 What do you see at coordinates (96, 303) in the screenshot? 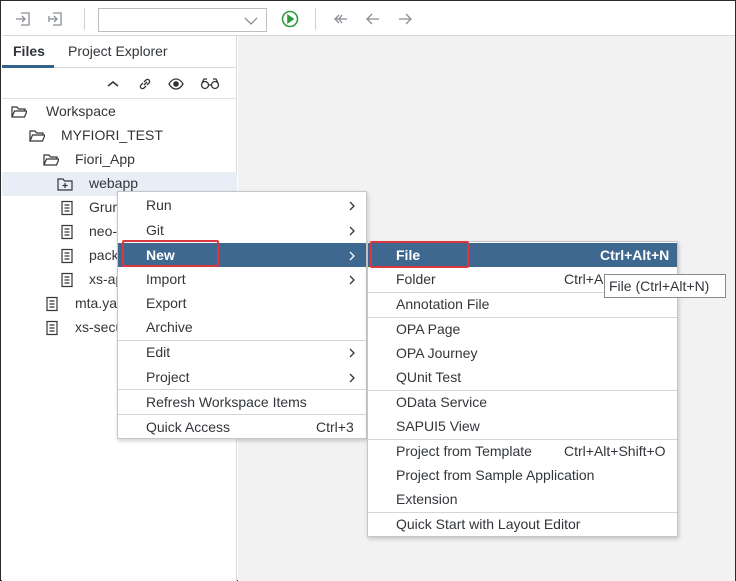
I see `tree-item-label: mta.ya` at bounding box center [96, 303].